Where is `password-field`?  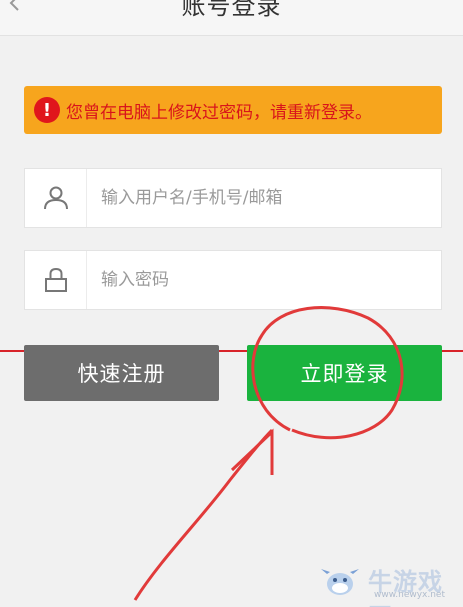 password-field is located at coordinates (233, 280).